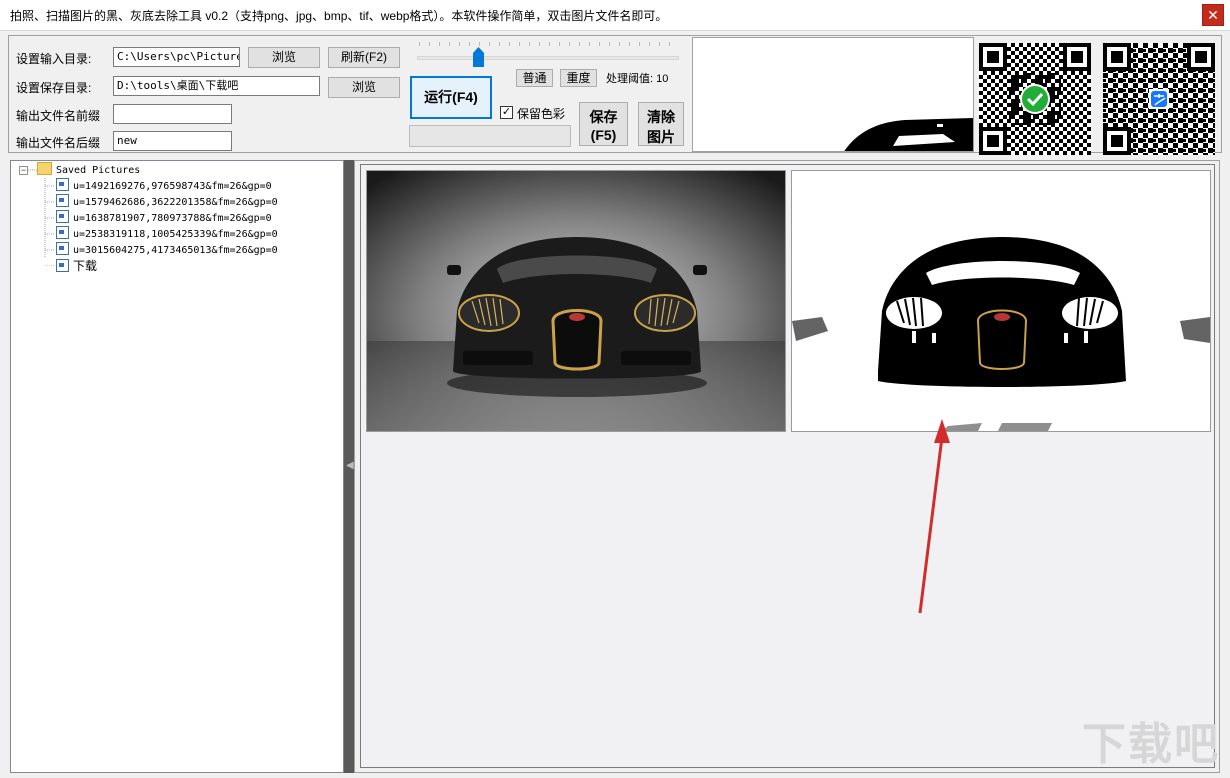 The width and height of the screenshot is (1230, 778). What do you see at coordinates (548, 44) in the screenshot?
I see `threshold-slider-ticks` at bounding box center [548, 44].